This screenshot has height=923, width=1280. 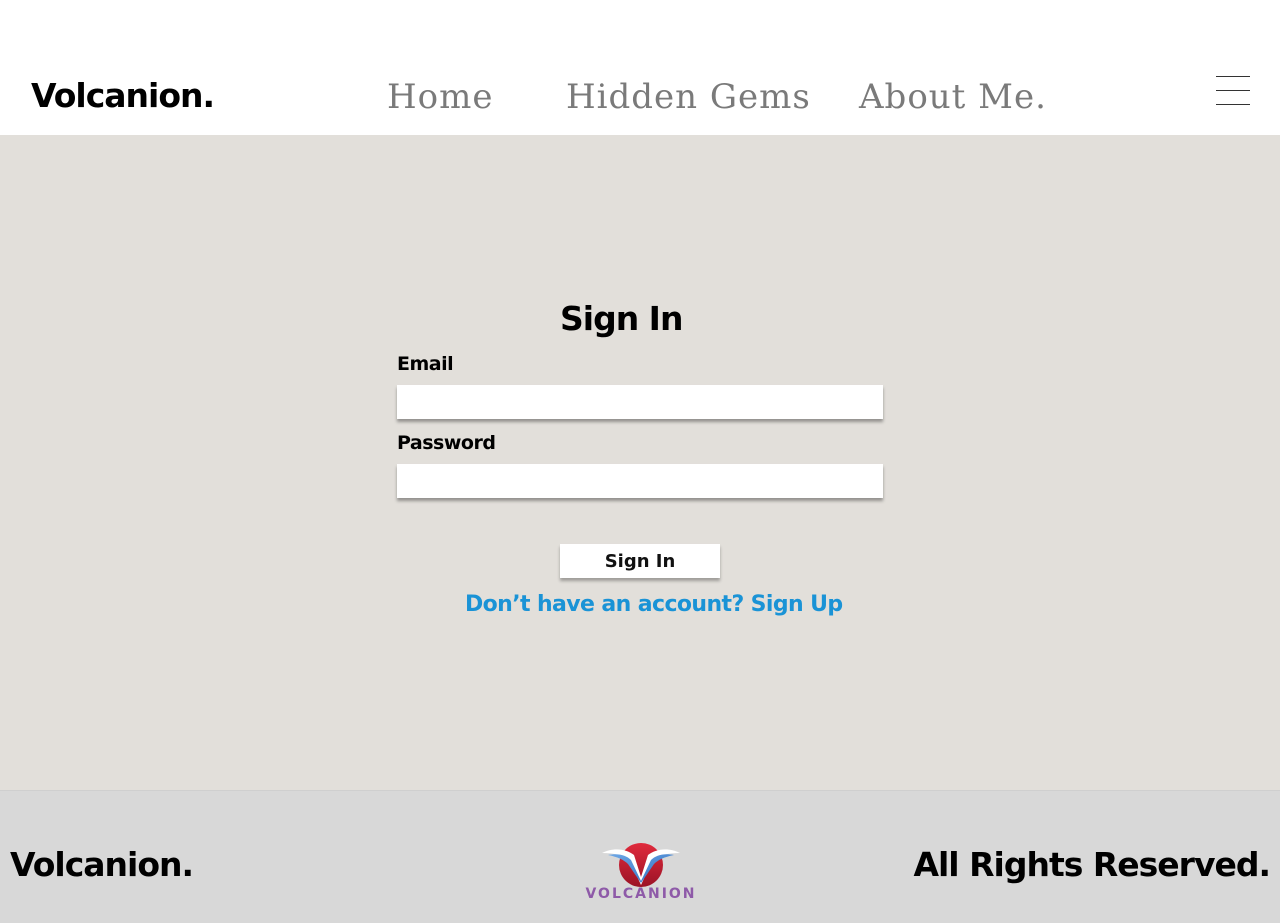 I want to click on sign-up-link: Don’t have an account? Sign Up, so click(x=654, y=605).